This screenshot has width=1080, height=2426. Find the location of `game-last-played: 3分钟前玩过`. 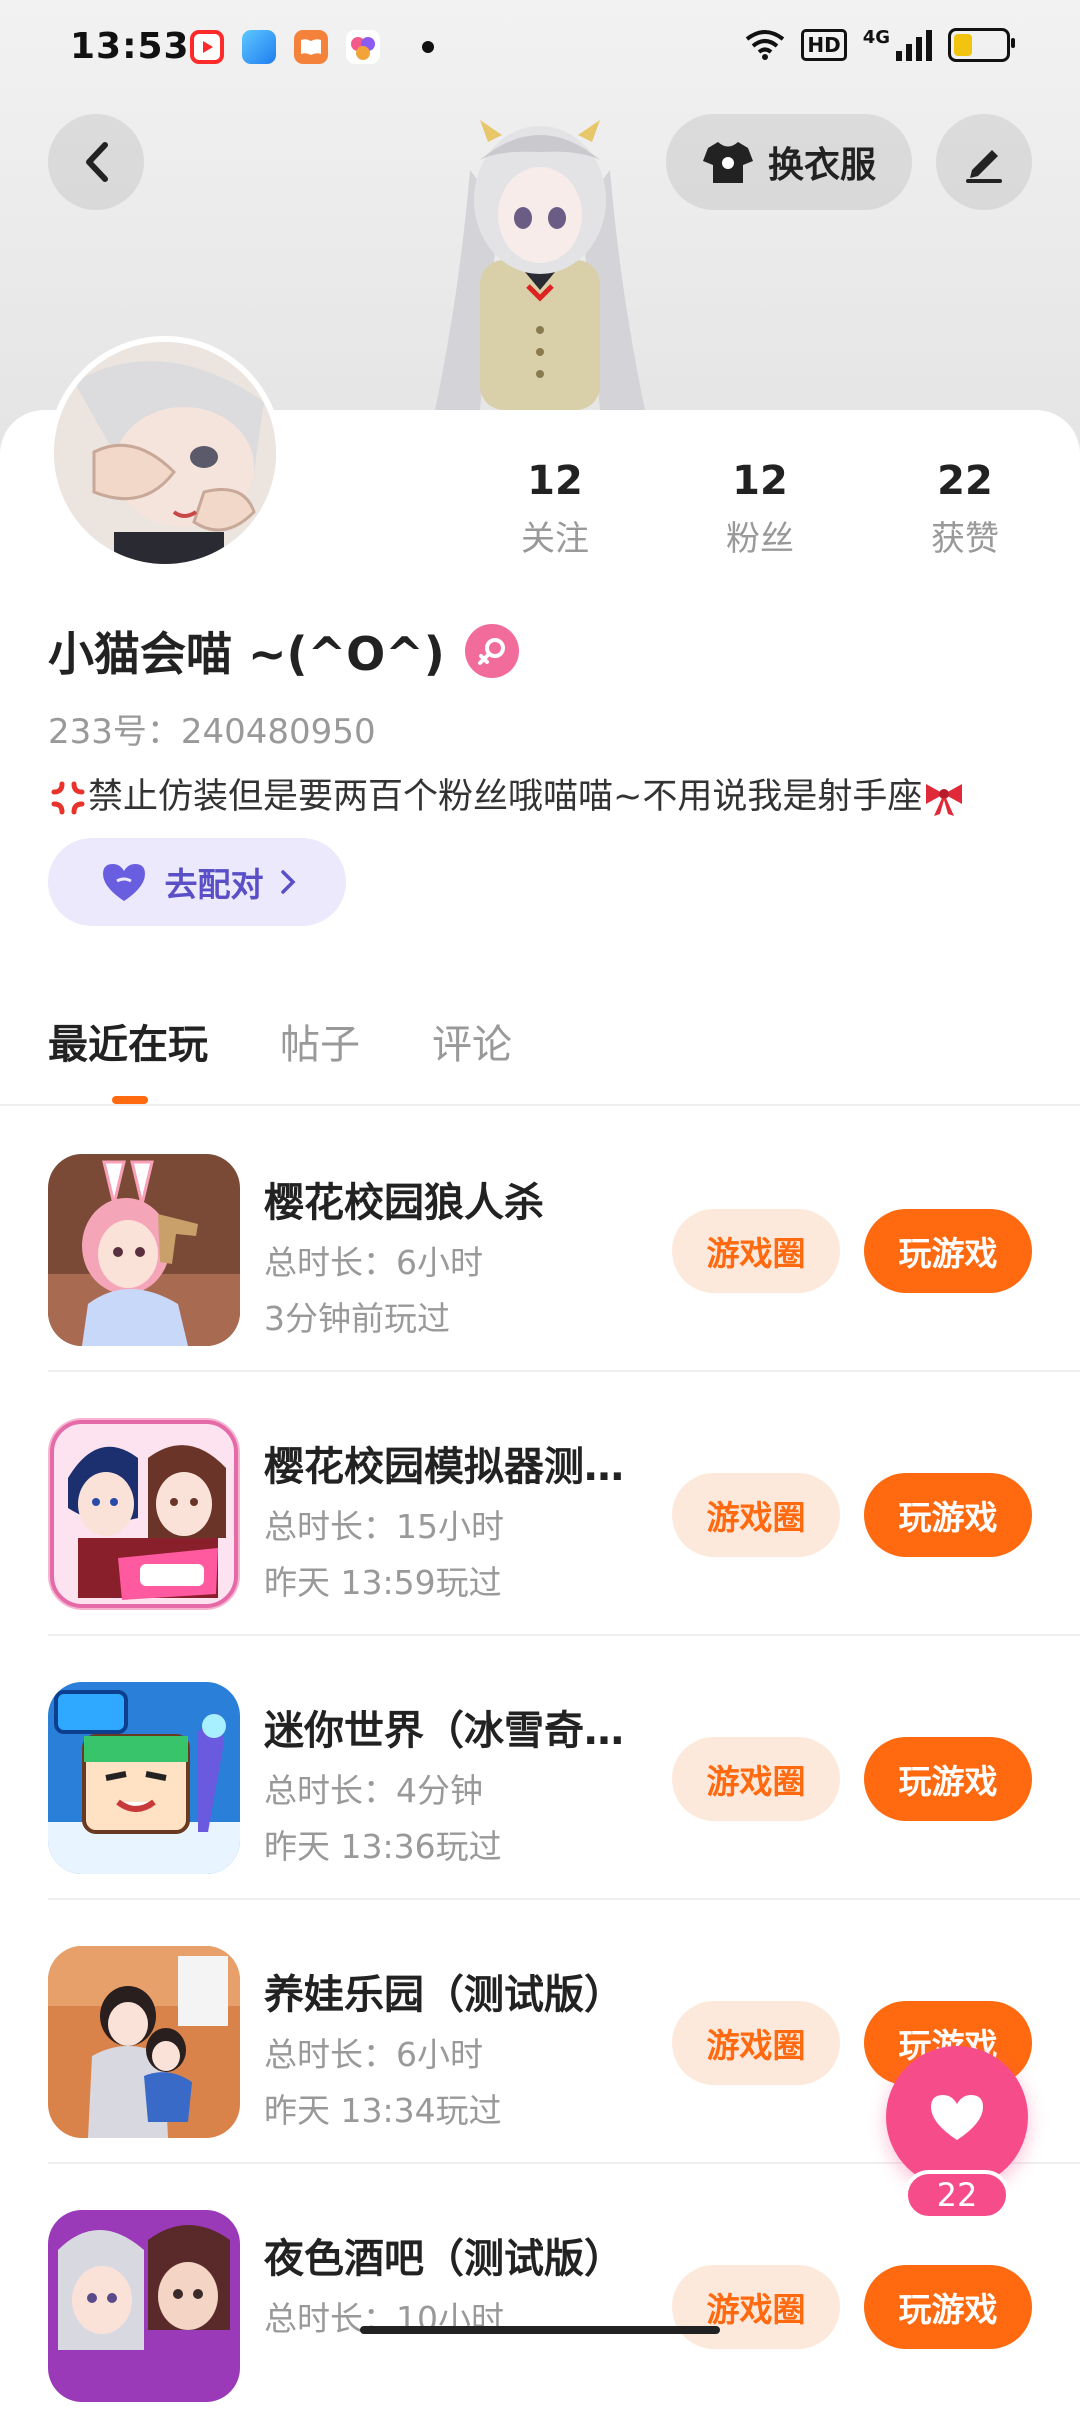

game-last-played: 3分钟前玩过 is located at coordinates (357, 1318).